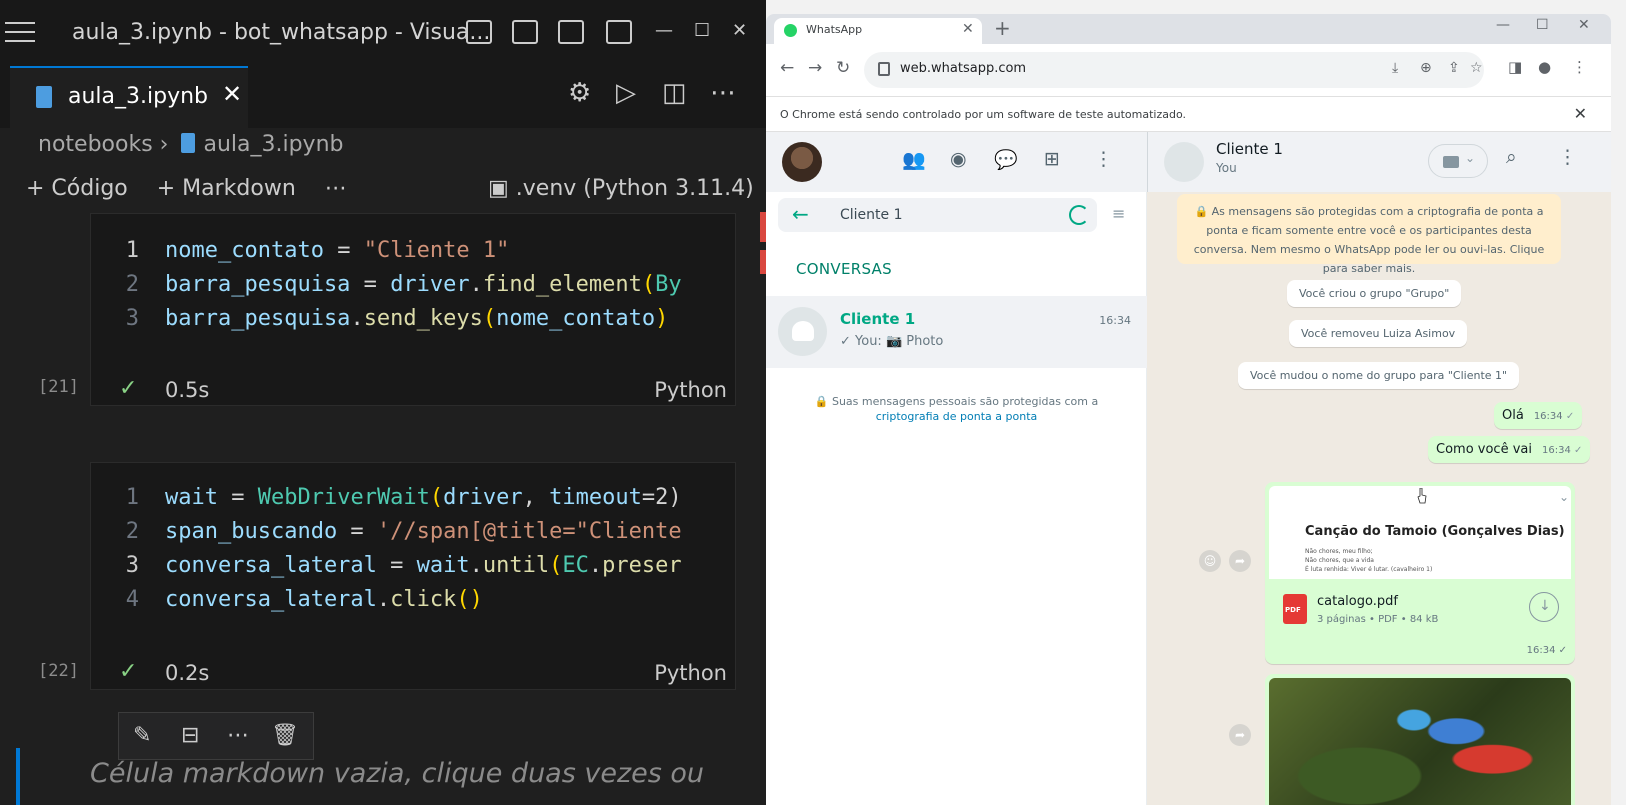 The width and height of the screenshot is (1626, 805). Describe the element at coordinates (674, 93) in the screenshot. I see `split-editor-icon: ◫` at that location.